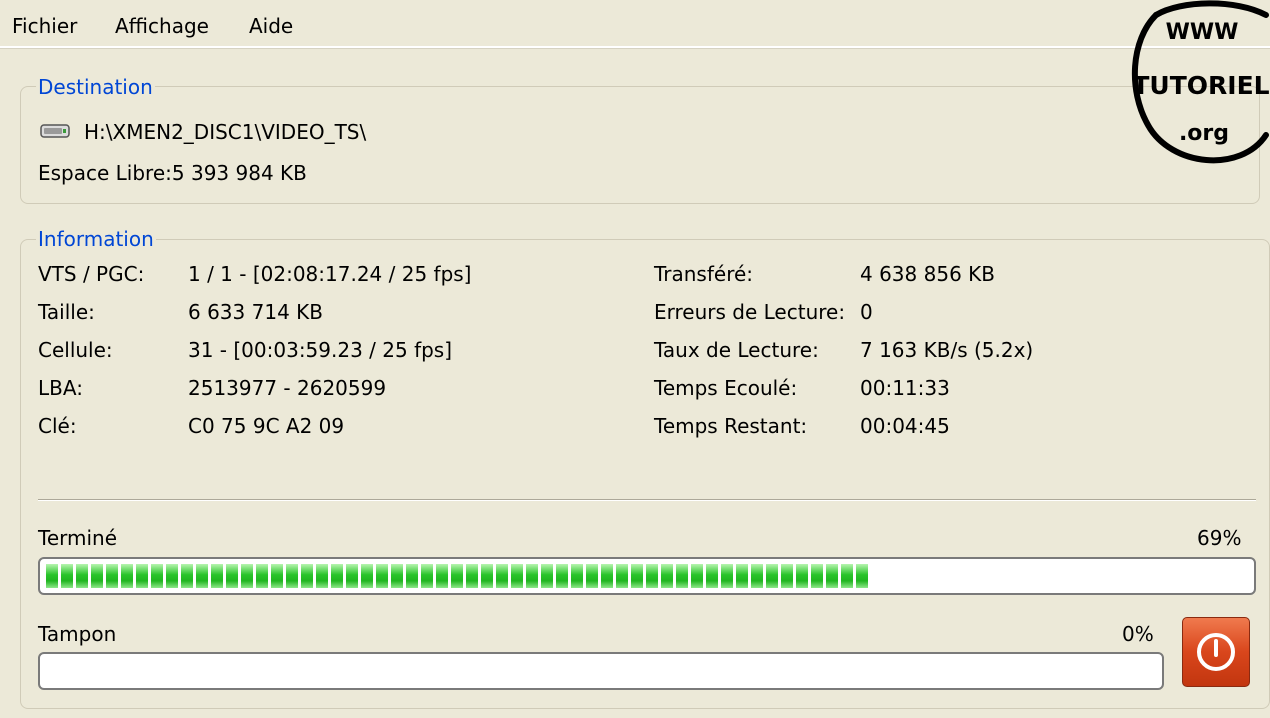 This screenshot has height=718, width=1270. Describe the element at coordinates (1202, 32) in the screenshot. I see `watermark-line1: WWW` at that location.